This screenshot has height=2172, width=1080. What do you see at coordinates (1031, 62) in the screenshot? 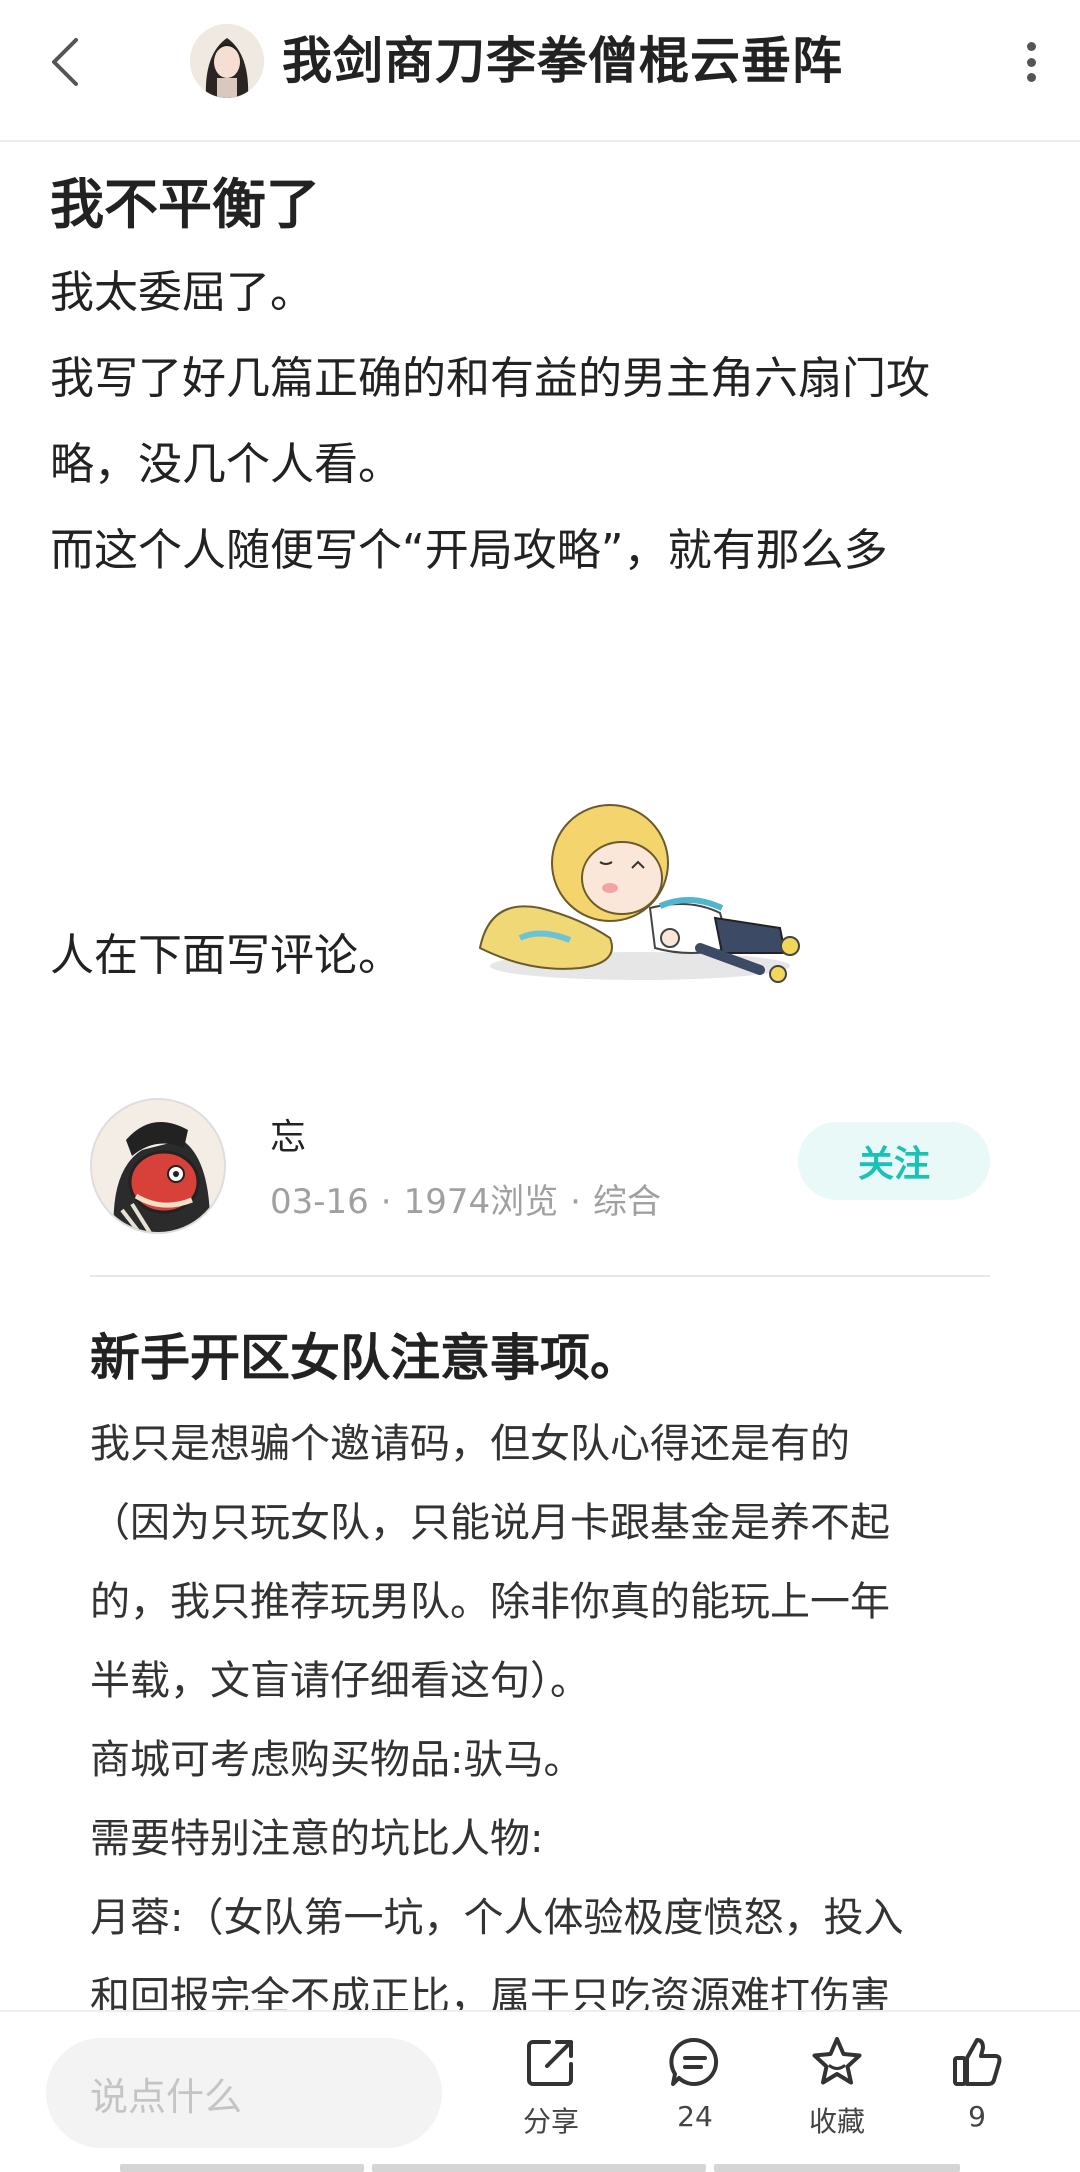
I see `more-options-button` at bounding box center [1031, 62].